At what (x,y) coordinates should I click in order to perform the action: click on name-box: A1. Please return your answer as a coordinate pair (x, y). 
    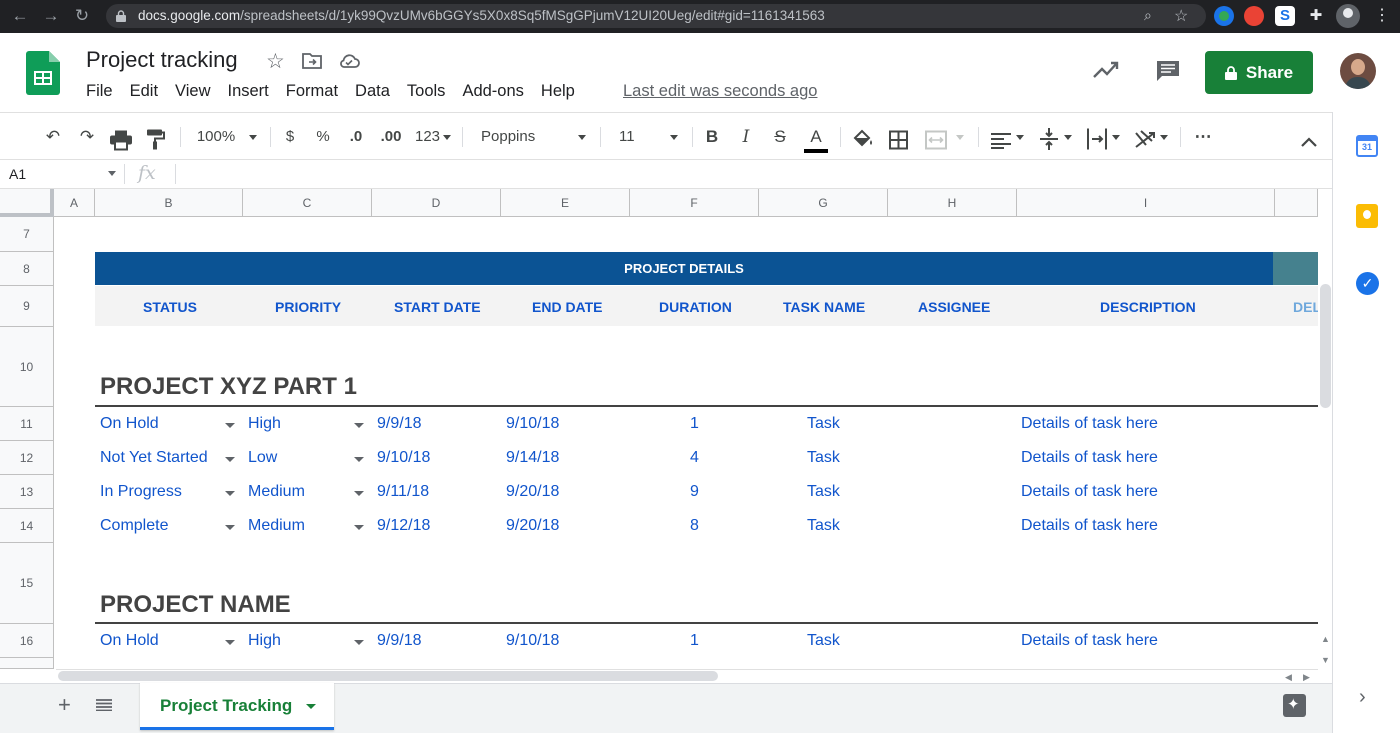
    Looking at the image, I should click on (17, 174).